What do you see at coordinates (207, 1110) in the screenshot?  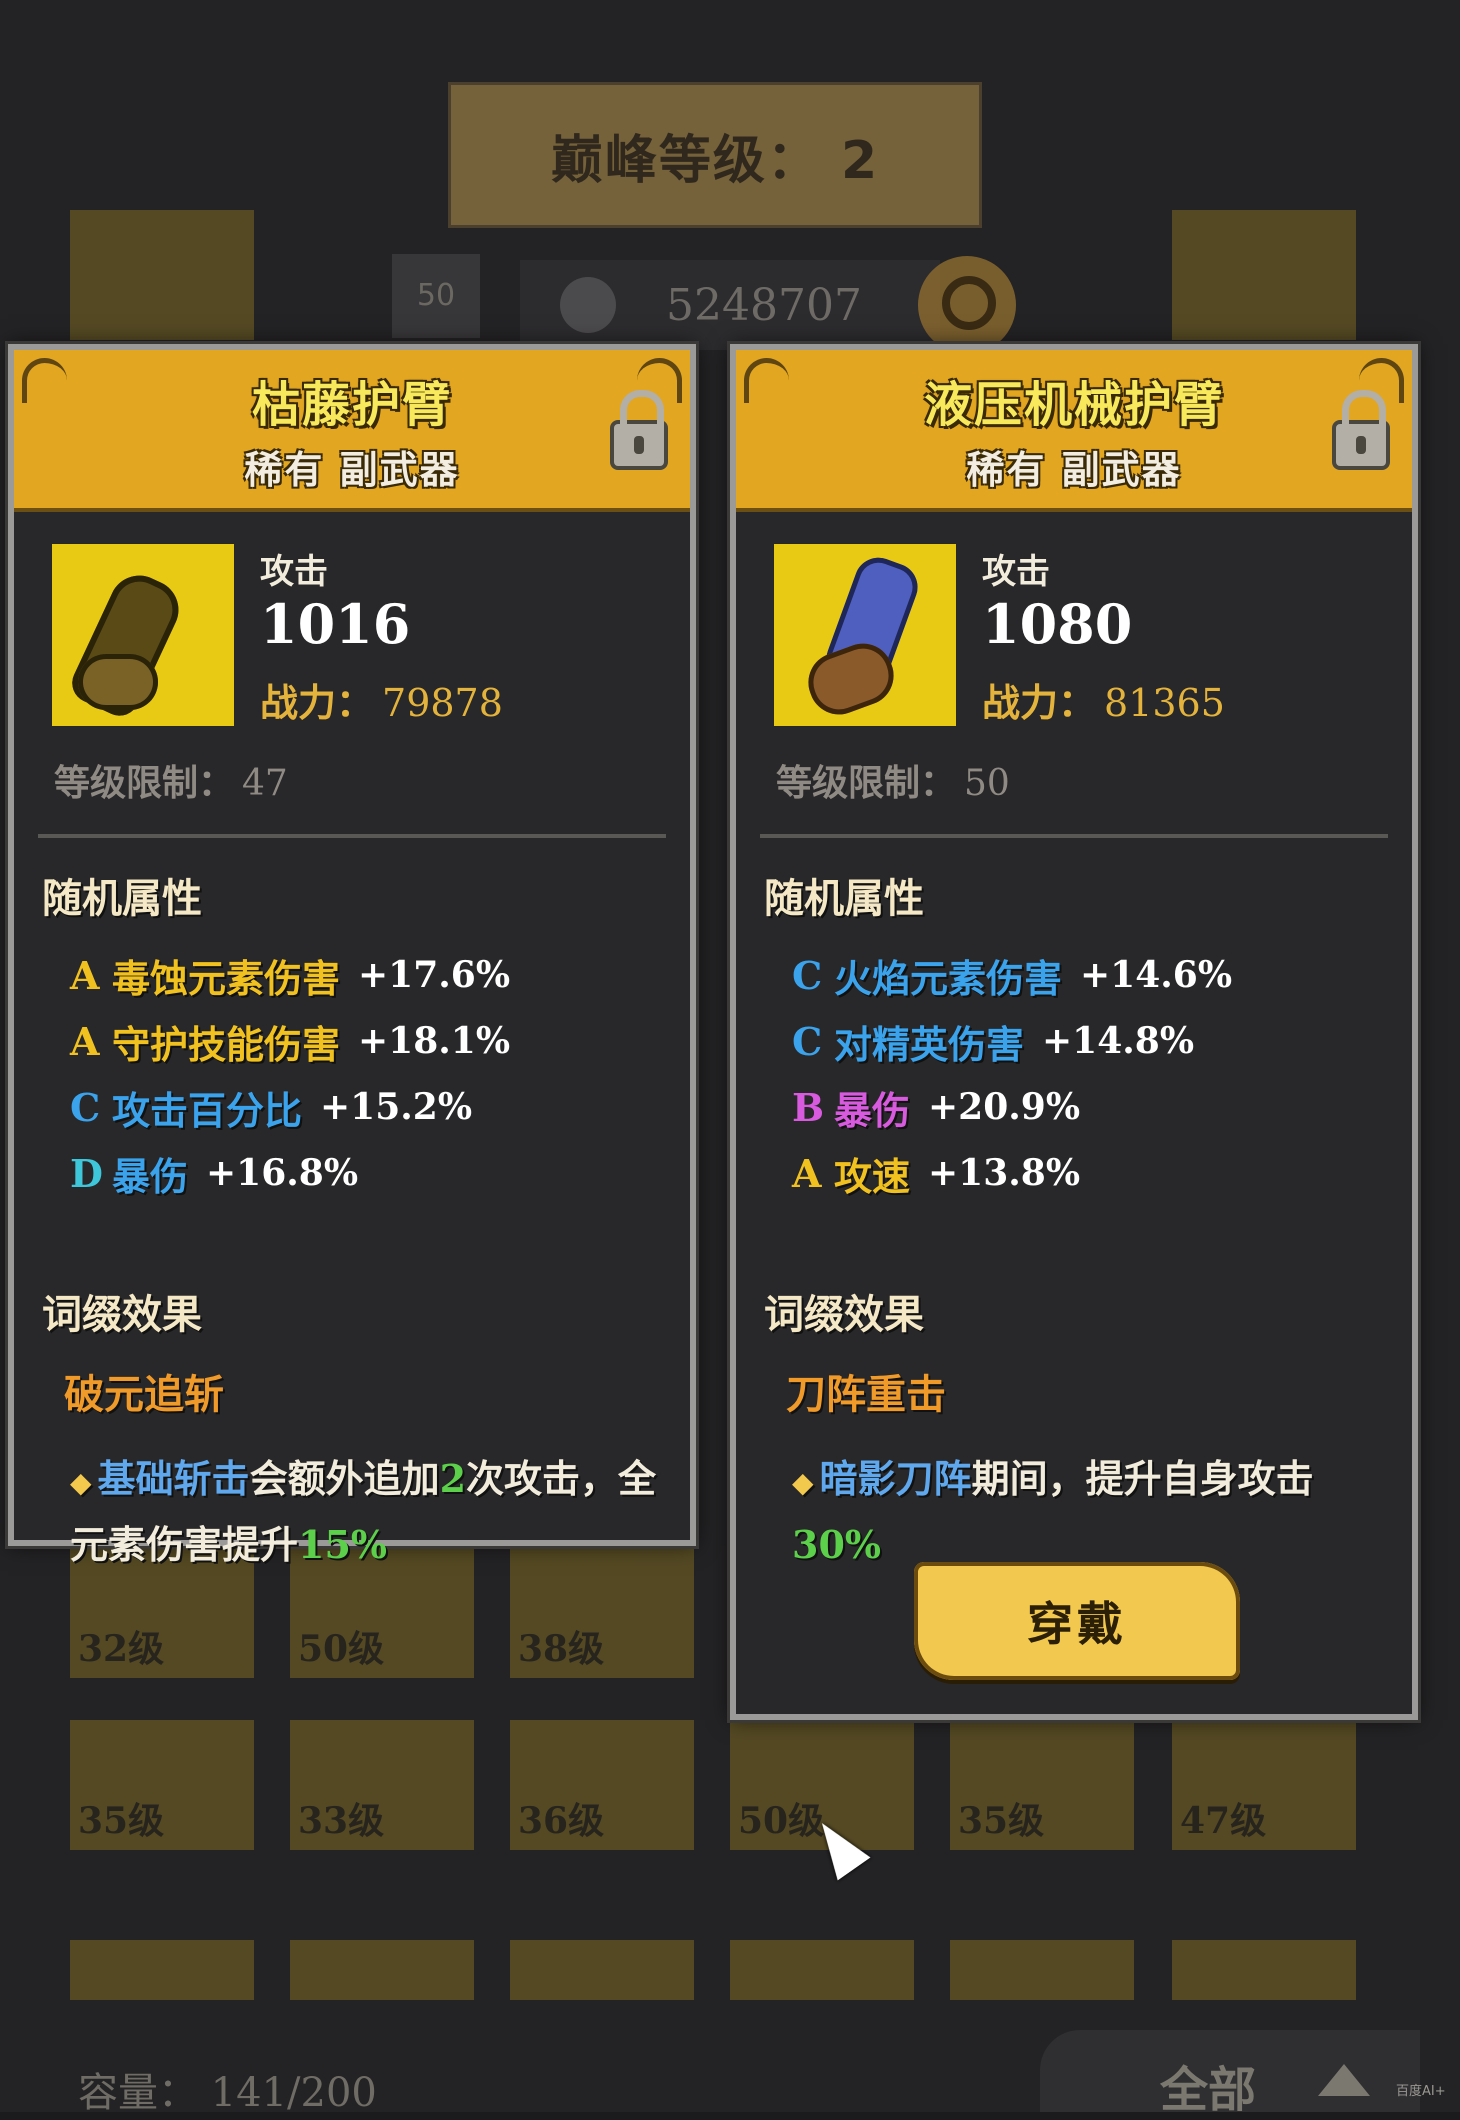 I see `attr-name: 攻击百分比` at bounding box center [207, 1110].